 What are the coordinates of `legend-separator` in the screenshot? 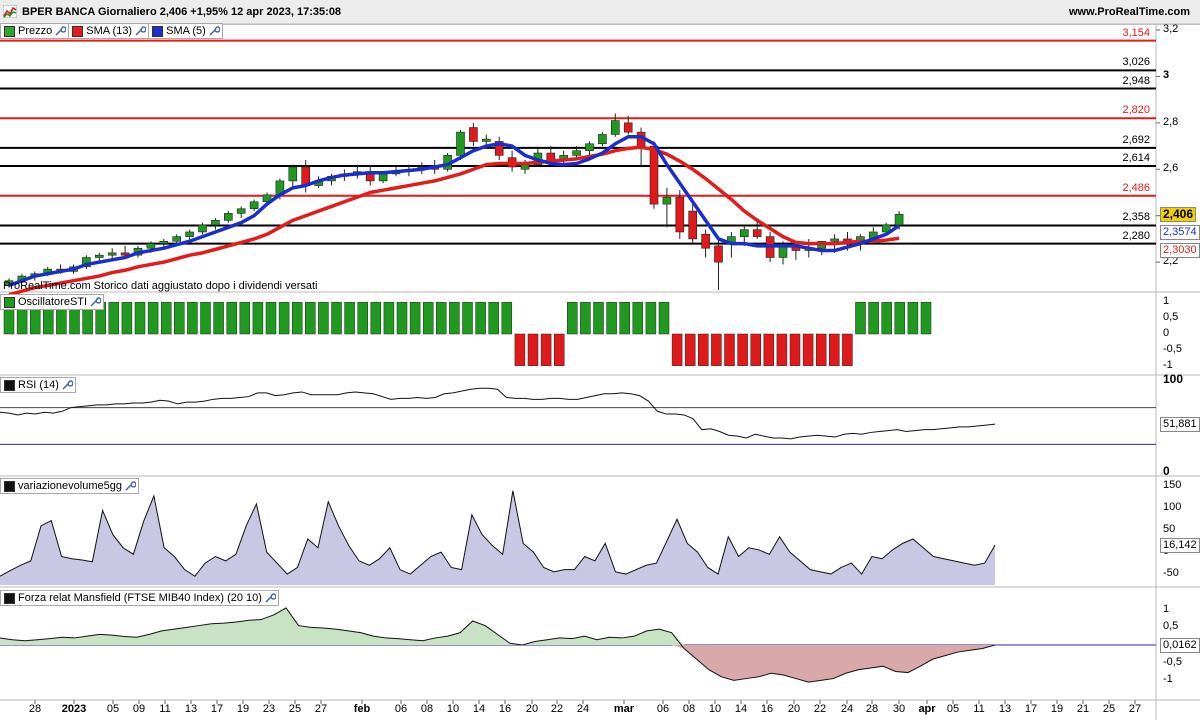 It's located at (69, 31).